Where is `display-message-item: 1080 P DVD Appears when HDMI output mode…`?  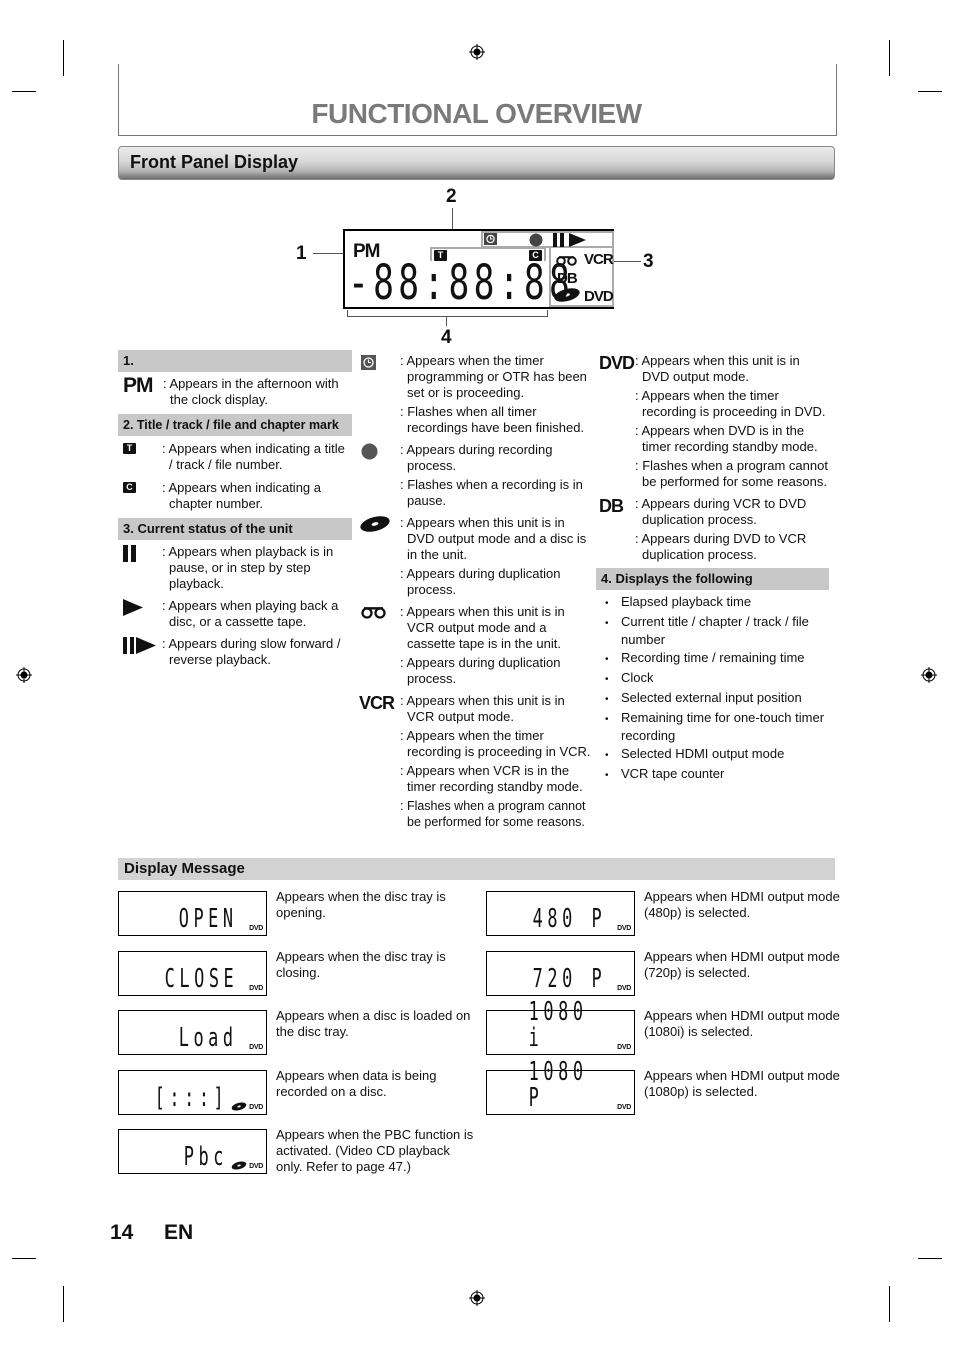 display-message-item: 1080 P DVD Appears when HDMI output mode… is located at coordinates (666, 1089).